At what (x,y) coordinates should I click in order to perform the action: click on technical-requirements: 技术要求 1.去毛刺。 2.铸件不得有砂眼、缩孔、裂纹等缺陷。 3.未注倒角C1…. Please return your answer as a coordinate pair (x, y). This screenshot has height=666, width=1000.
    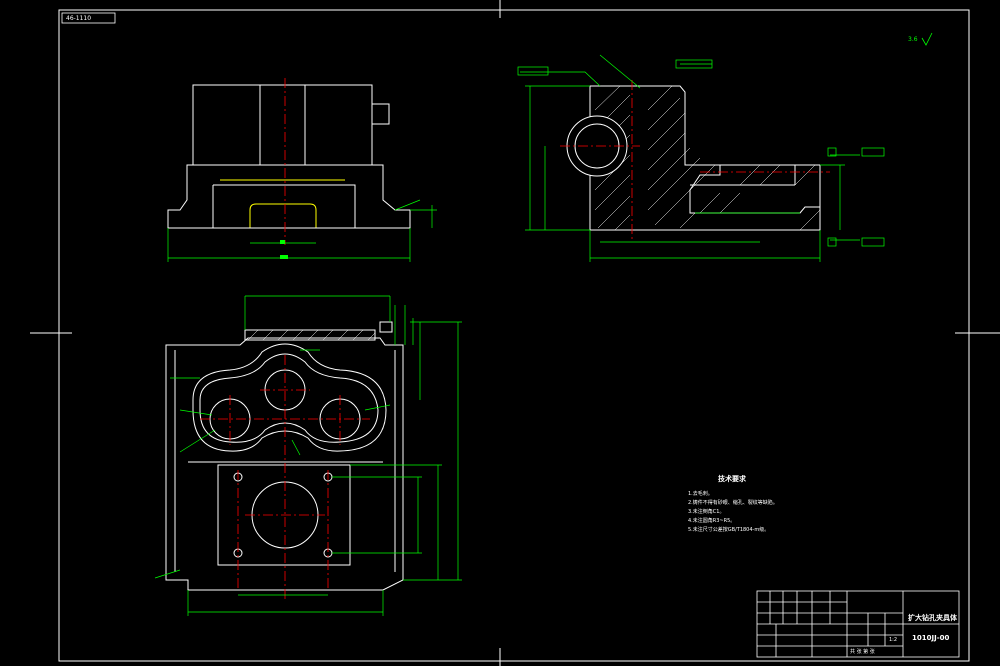
    Looking at the image, I should click on (743, 505).